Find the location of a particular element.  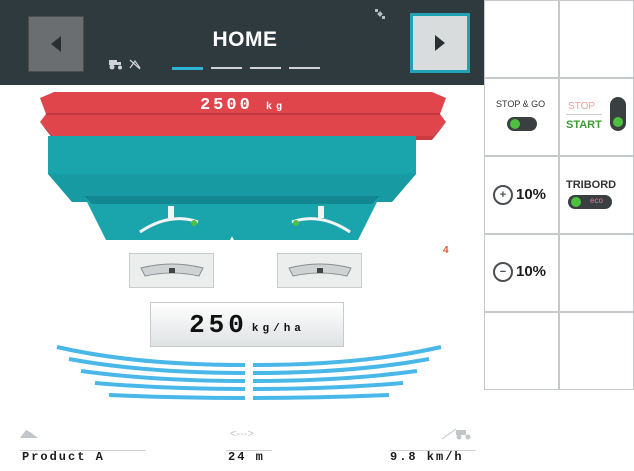

stop-start-toggle is located at coordinates (618, 114).